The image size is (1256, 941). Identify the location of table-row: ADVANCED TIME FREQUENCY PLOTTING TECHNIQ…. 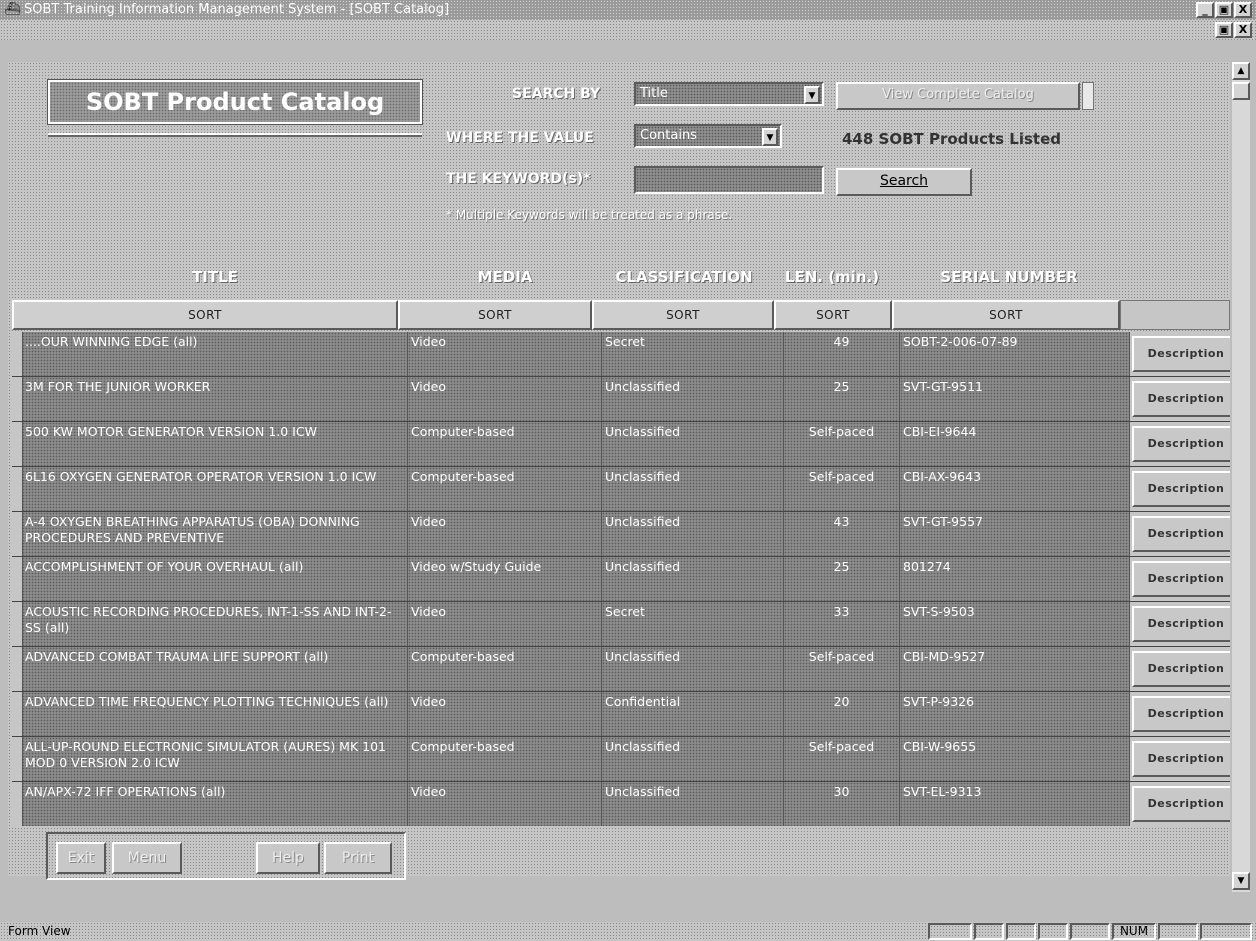
(621, 714).